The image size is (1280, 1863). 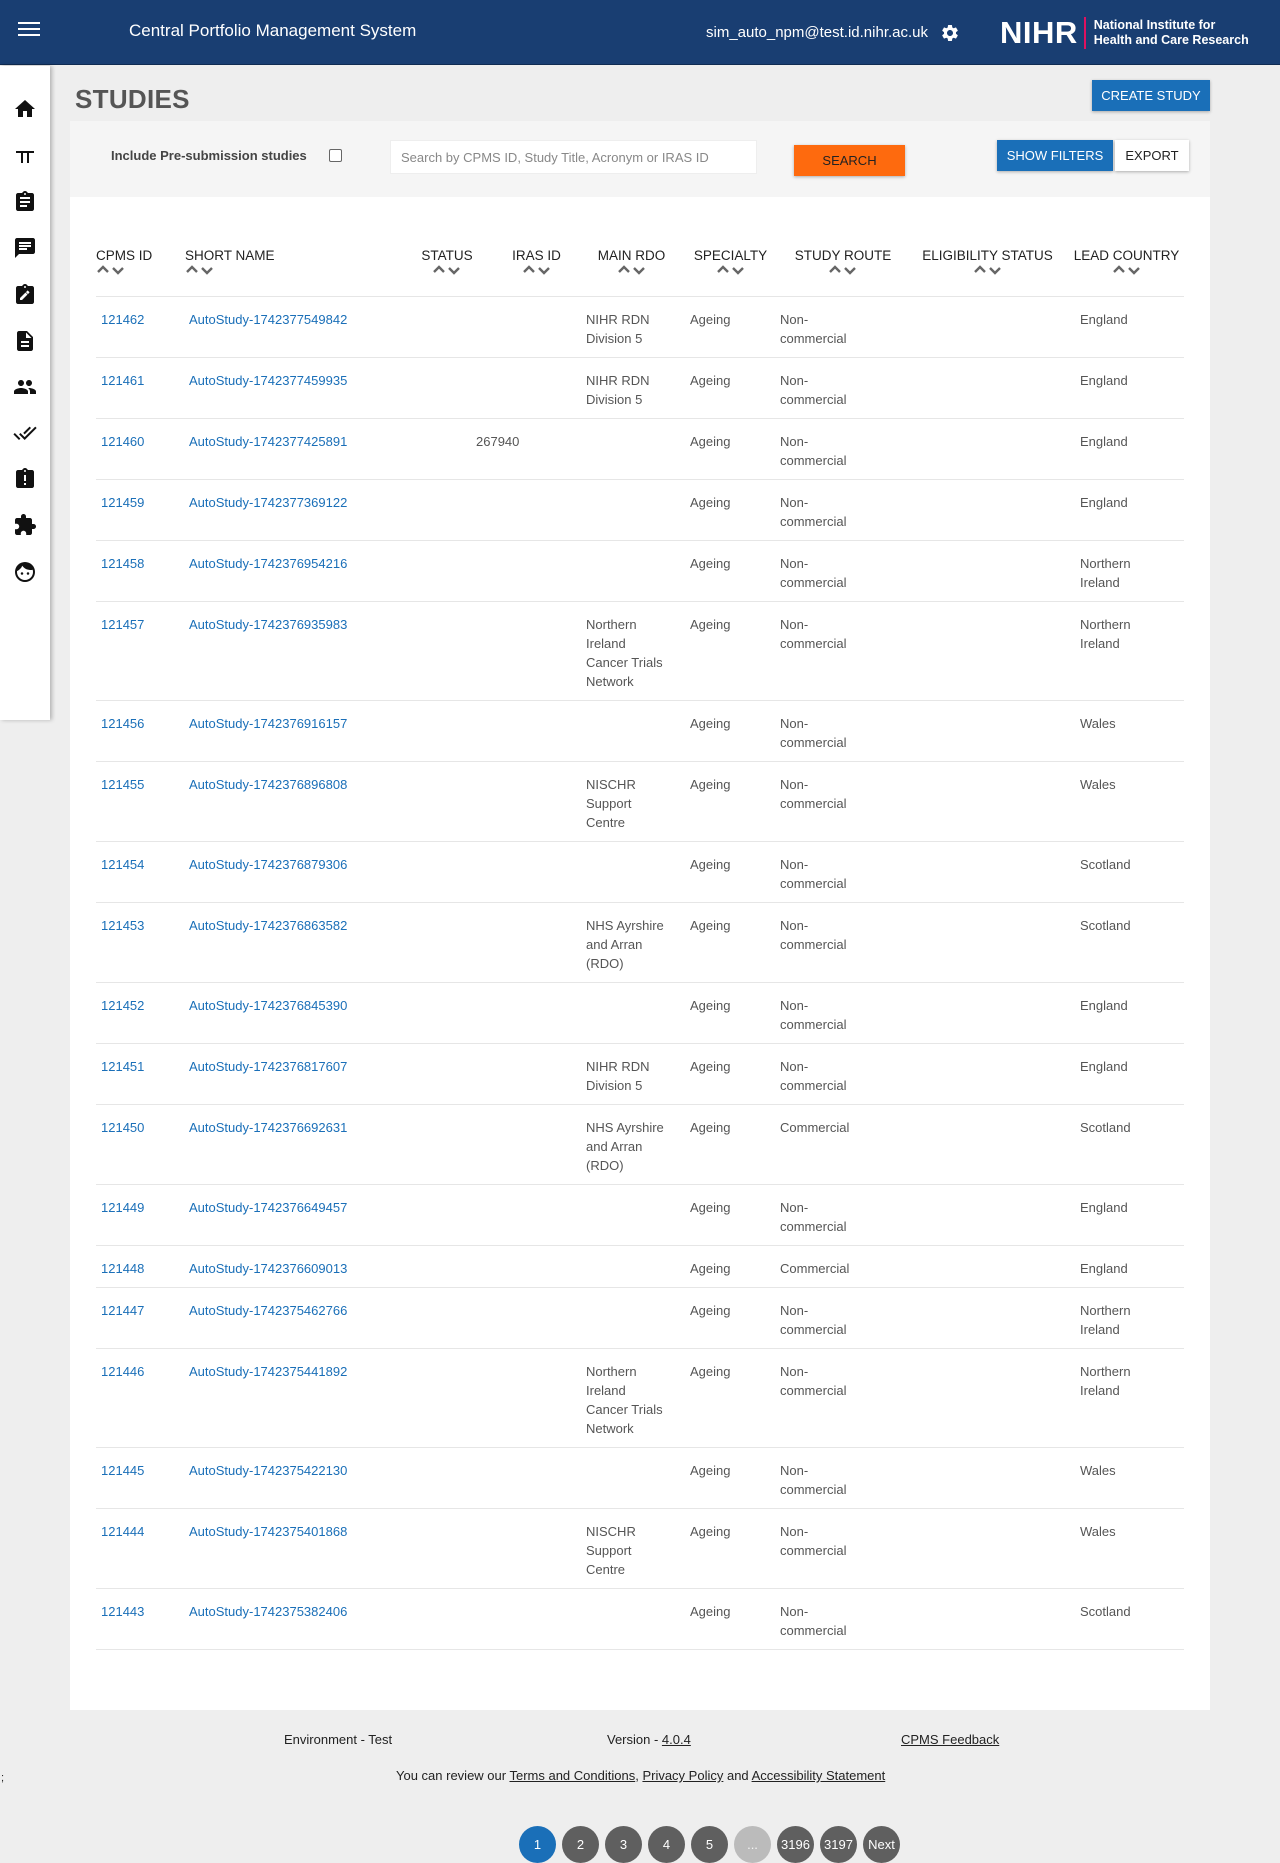 I want to click on face-icon, so click(x=25, y=572).